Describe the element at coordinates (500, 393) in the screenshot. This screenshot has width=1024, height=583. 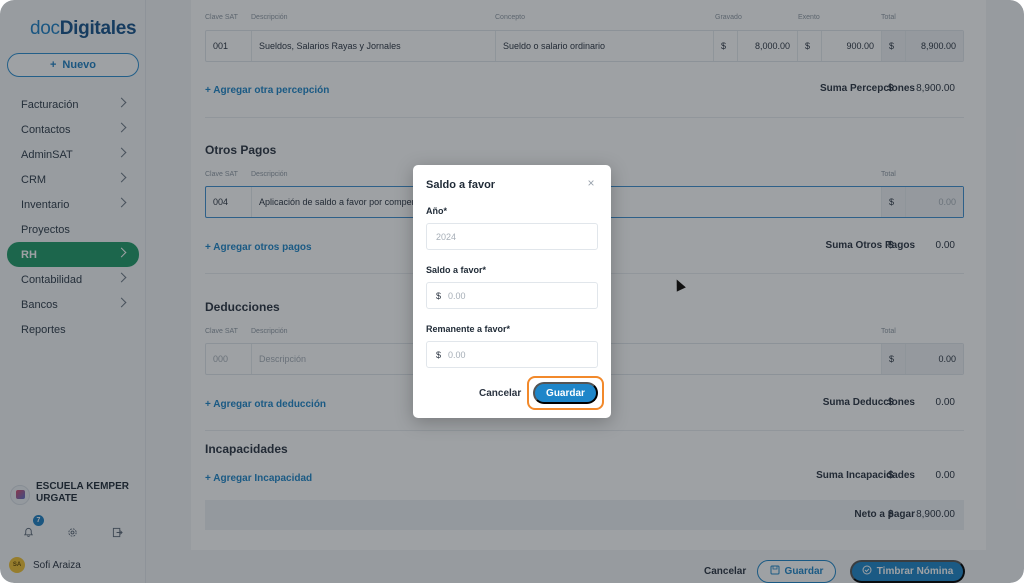
I see `dialog-cancel-button: Cancelar` at that location.